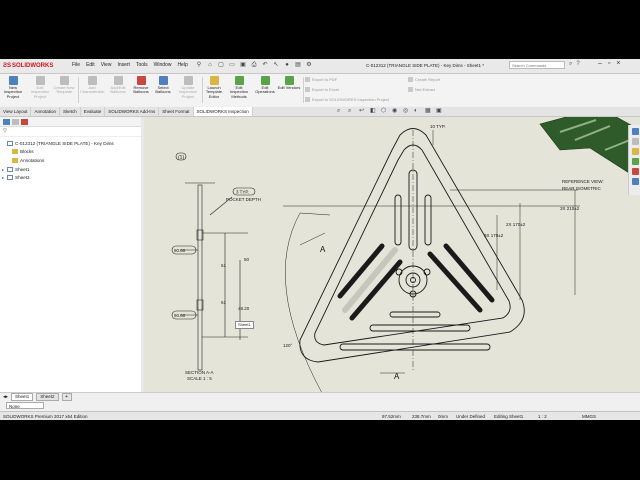  Describe the element at coordinates (600, 63) in the screenshot. I see `minimize-icon: –` at that location.